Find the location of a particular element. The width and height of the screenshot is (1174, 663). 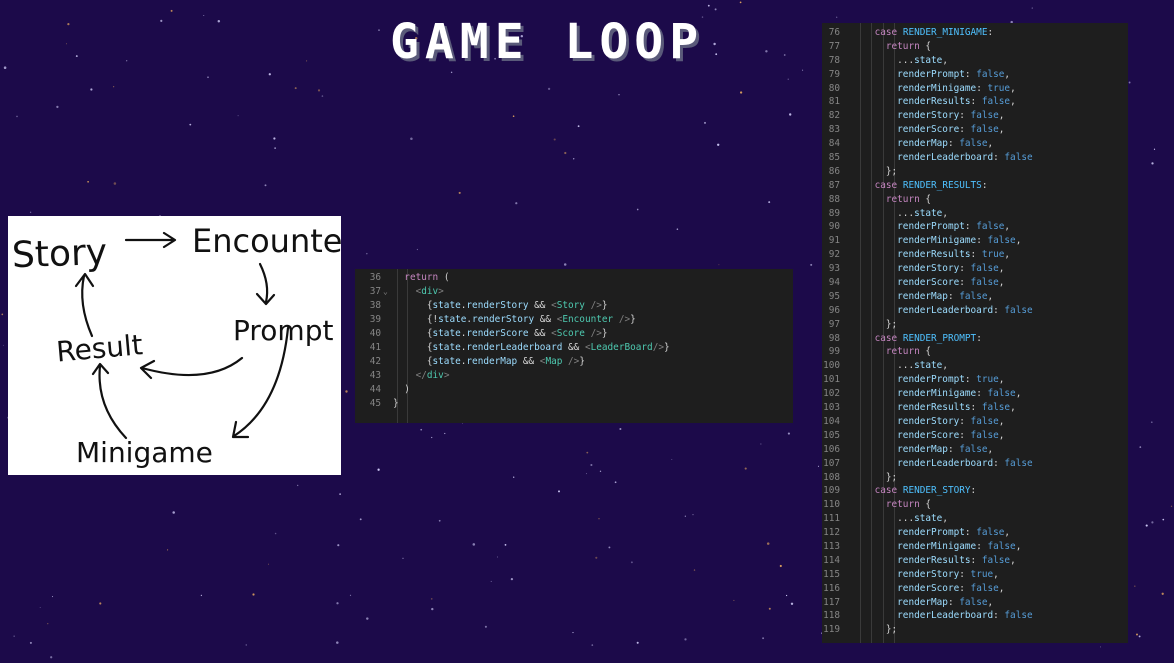

line-number: 86 is located at coordinates (834, 171).